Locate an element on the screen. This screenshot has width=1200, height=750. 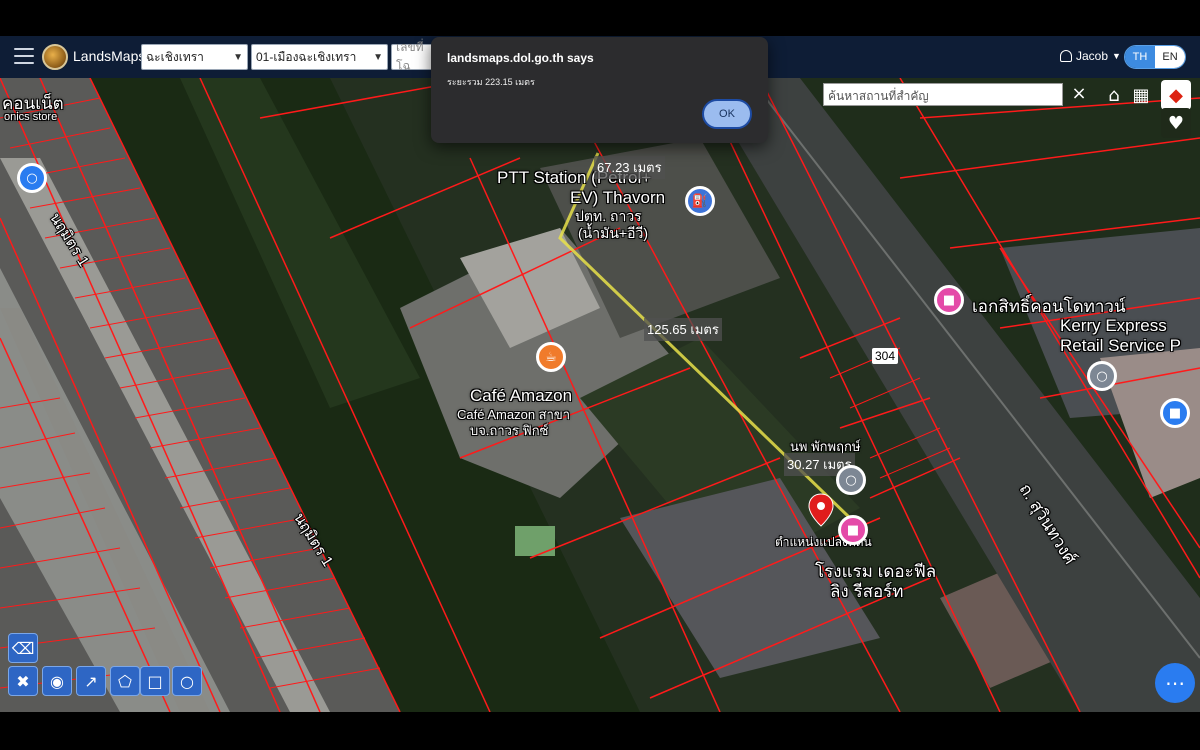
district-select: 01-เมืองฉะเชิงเทรา ▼ is located at coordinates (319, 57).